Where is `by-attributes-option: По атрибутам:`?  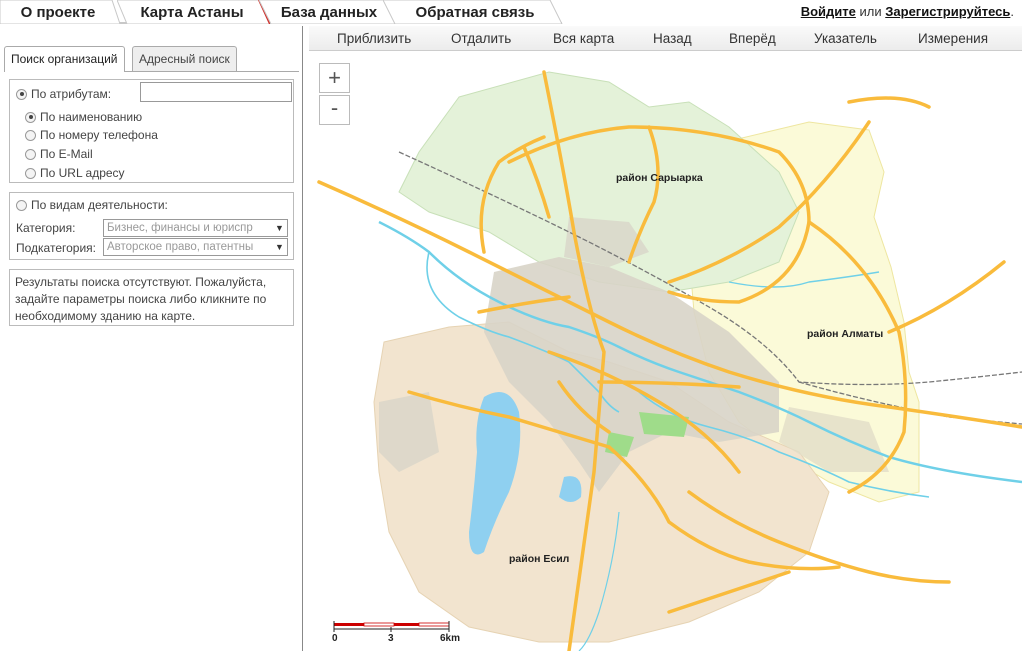
by-attributes-option: По атрибутам: is located at coordinates (63, 94).